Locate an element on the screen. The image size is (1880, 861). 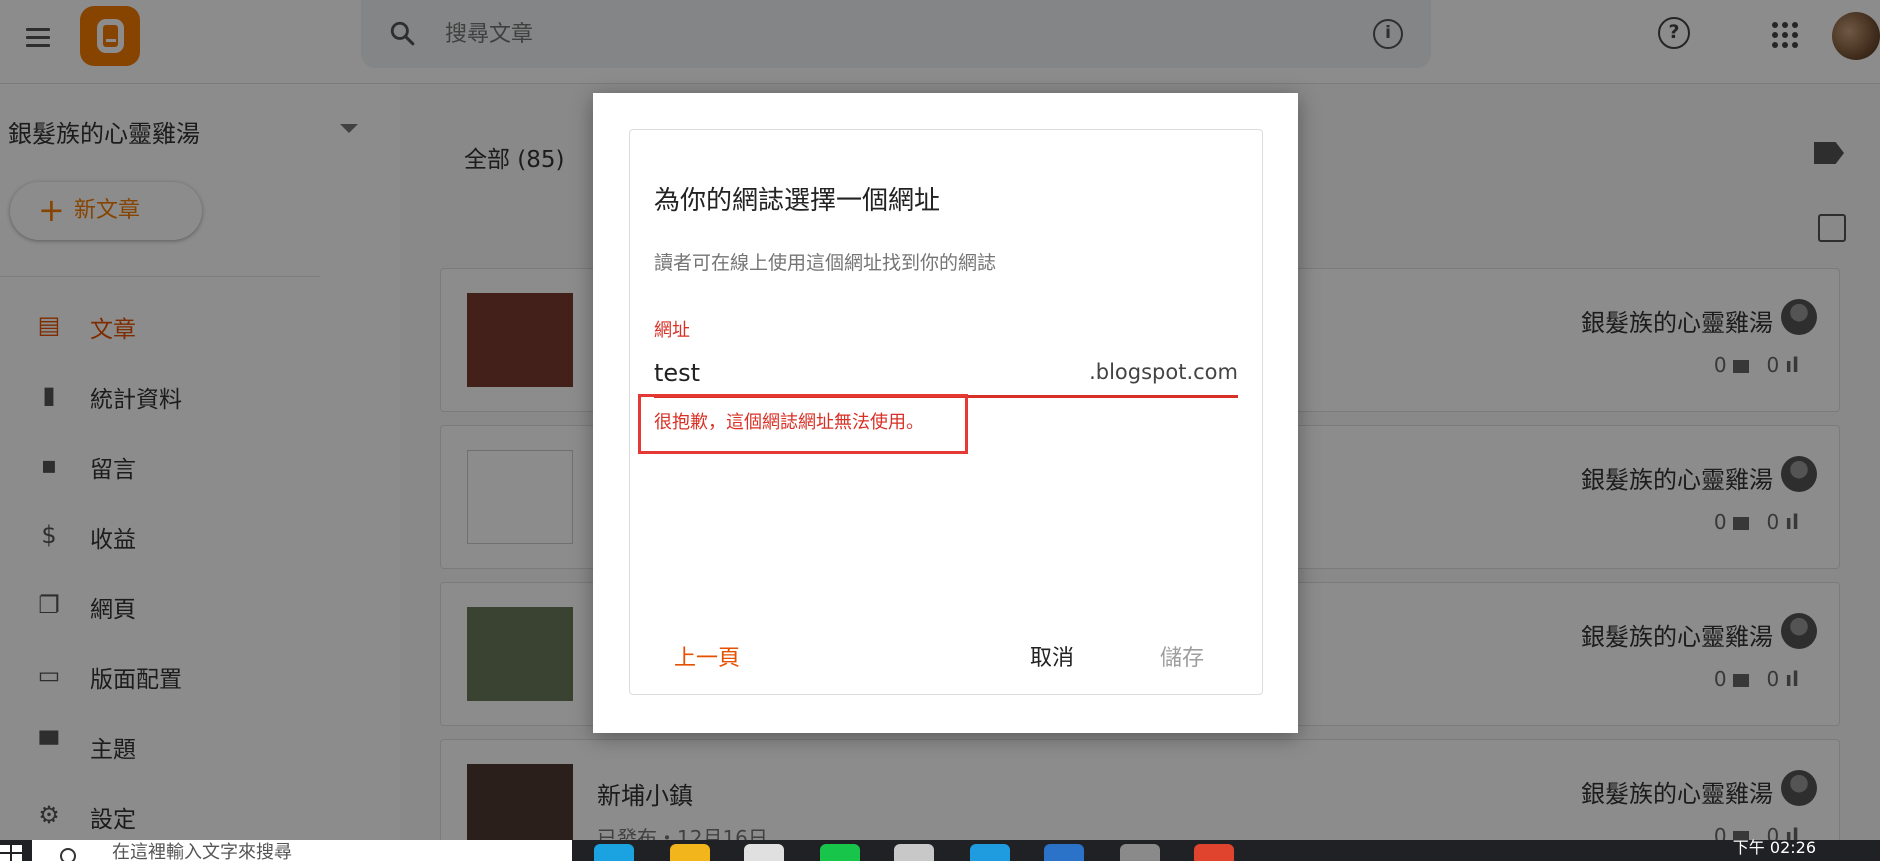
system-clock: 下午 02:26 is located at coordinates (1774, 848).